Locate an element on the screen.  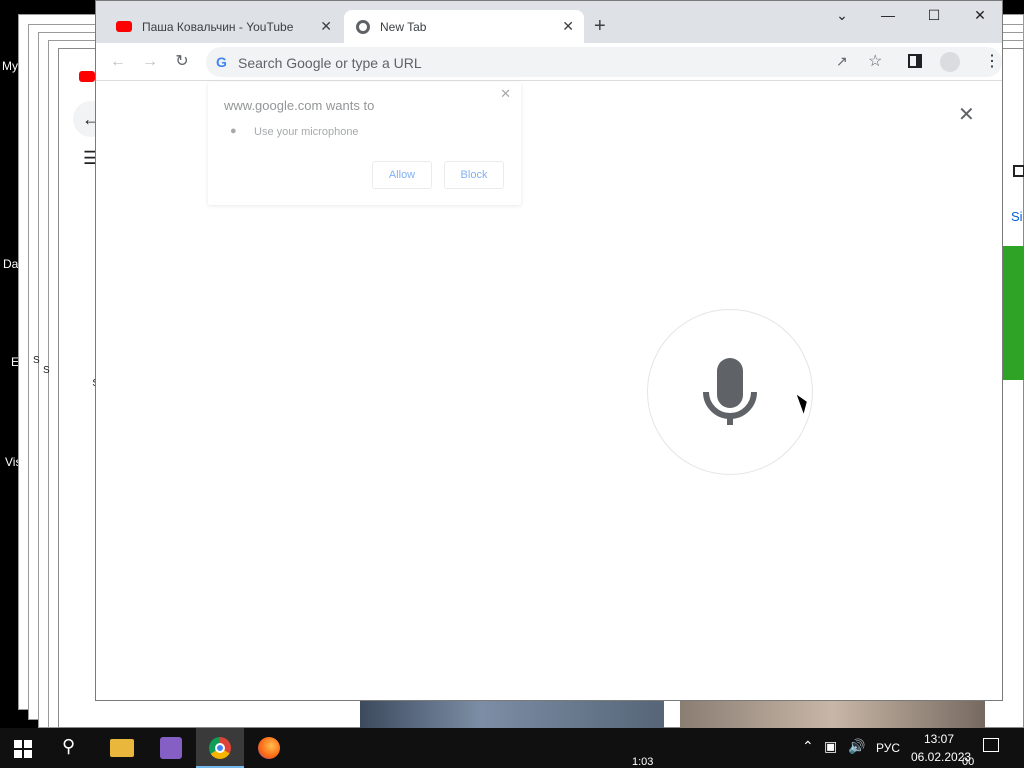
tab-title: Паша Ковальчин - YouTube is located at coordinates (218, 26).